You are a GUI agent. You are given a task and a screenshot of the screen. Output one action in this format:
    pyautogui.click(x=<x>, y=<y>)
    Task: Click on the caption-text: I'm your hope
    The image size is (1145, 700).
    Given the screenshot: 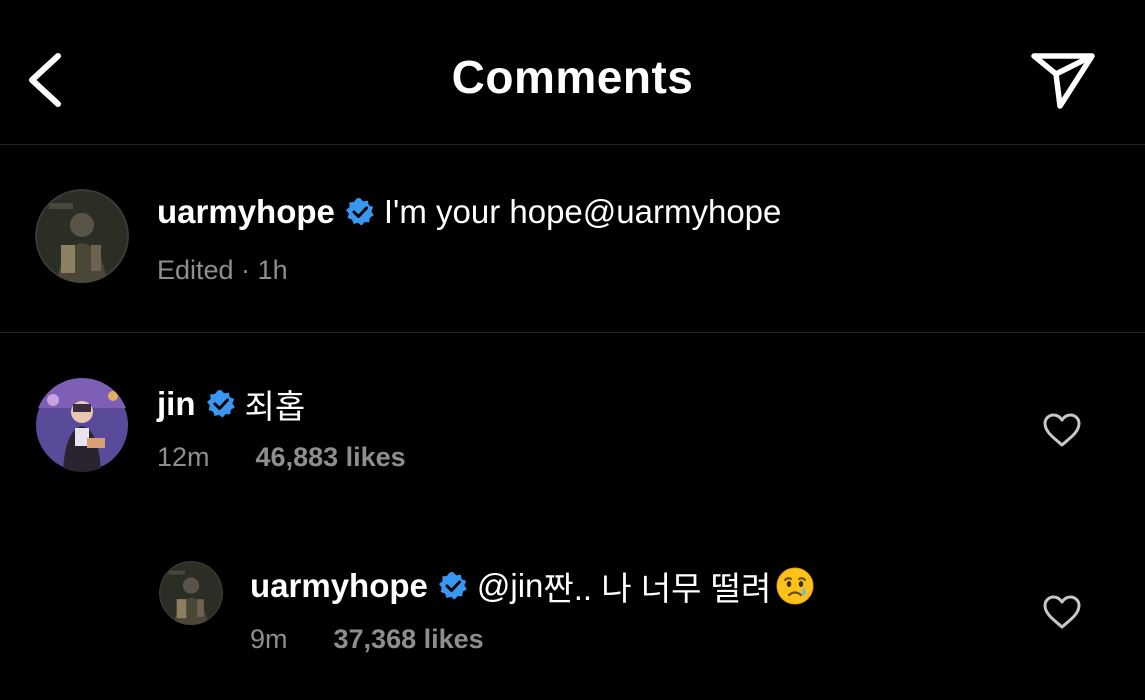 What is the action you would take?
    pyautogui.click(x=483, y=211)
    